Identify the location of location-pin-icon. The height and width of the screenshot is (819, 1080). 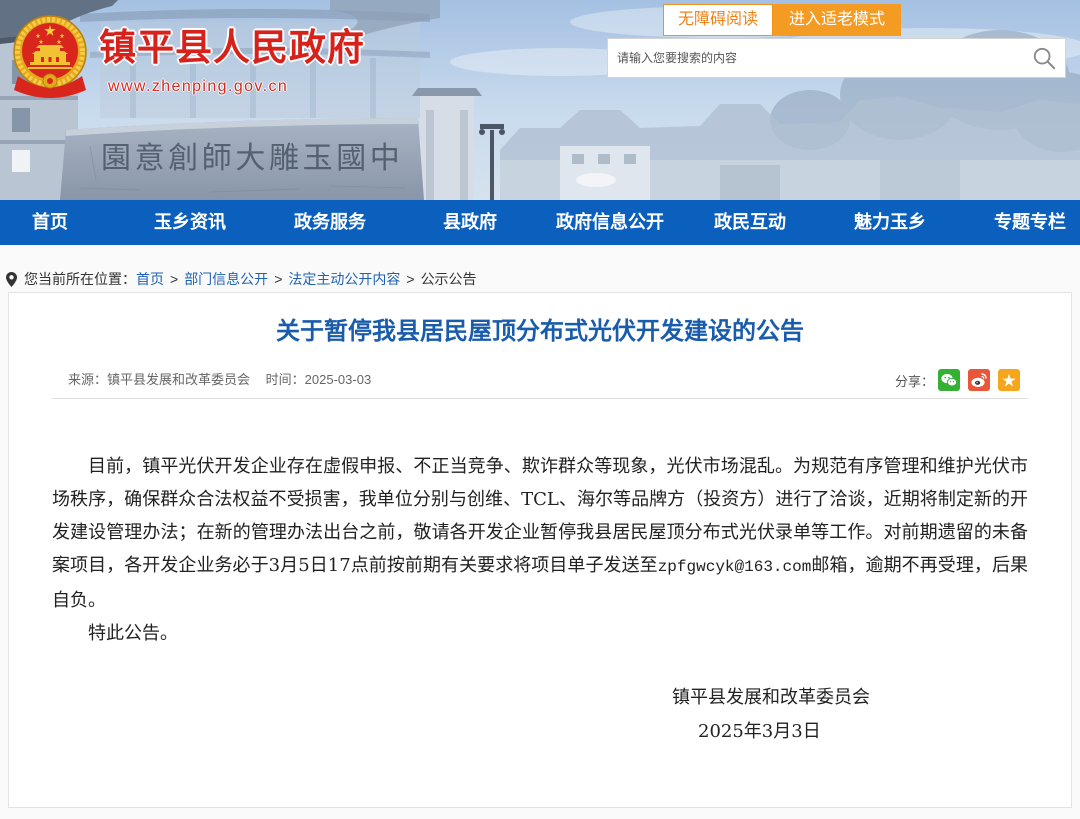
(11, 279).